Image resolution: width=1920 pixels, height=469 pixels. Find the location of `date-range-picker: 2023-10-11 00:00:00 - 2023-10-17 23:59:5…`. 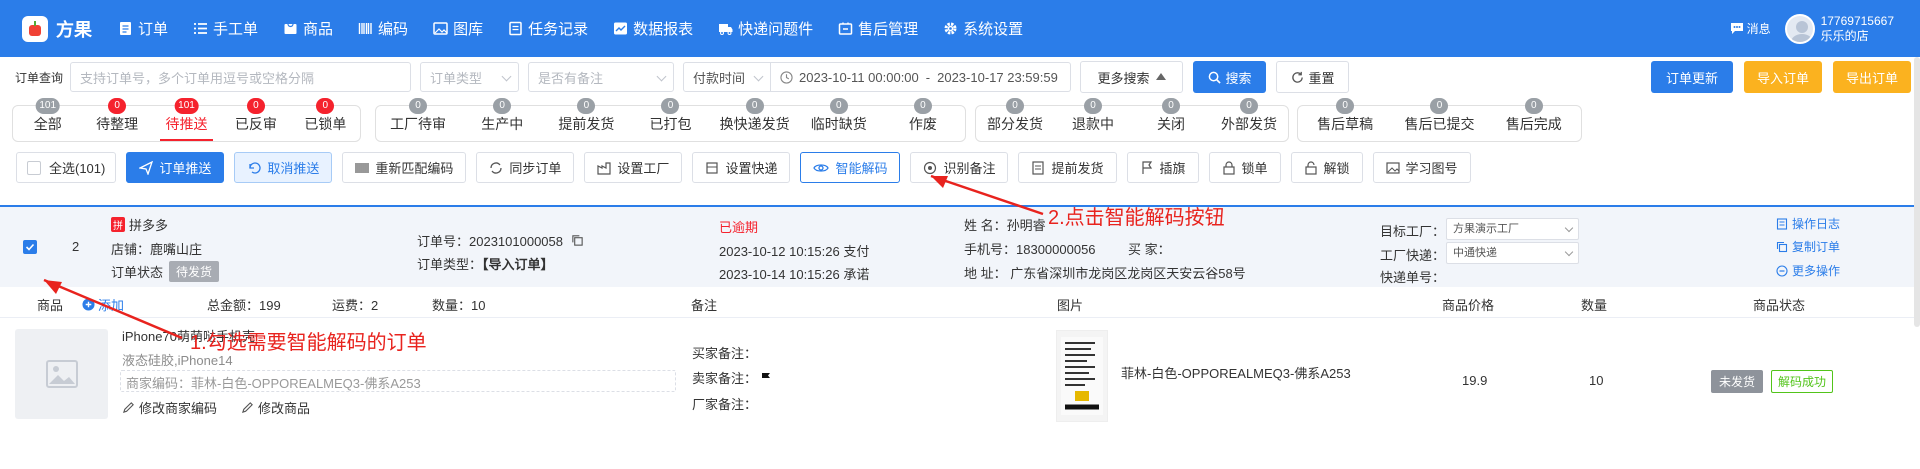

date-range-picker: 2023-10-11 00:00:00 - 2023-10-17 23:59:5… is located at coordinates (921, 77).